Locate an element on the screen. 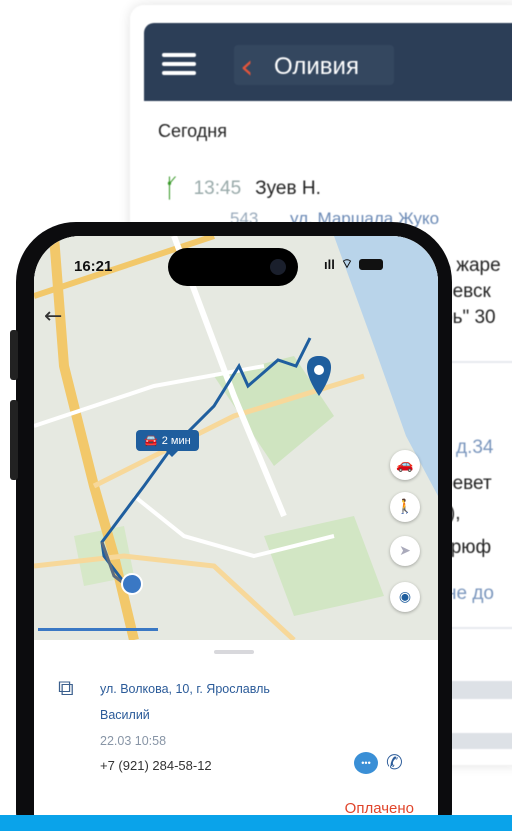 The height and width of the screenshot is (831, 512). sheet-grabber is located at coordinates (234, 652).